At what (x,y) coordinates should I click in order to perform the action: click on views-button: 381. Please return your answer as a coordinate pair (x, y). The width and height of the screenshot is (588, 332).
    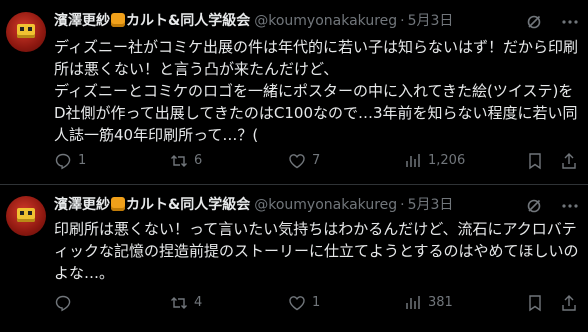
    Looking at the image, I should click on (428, 303).